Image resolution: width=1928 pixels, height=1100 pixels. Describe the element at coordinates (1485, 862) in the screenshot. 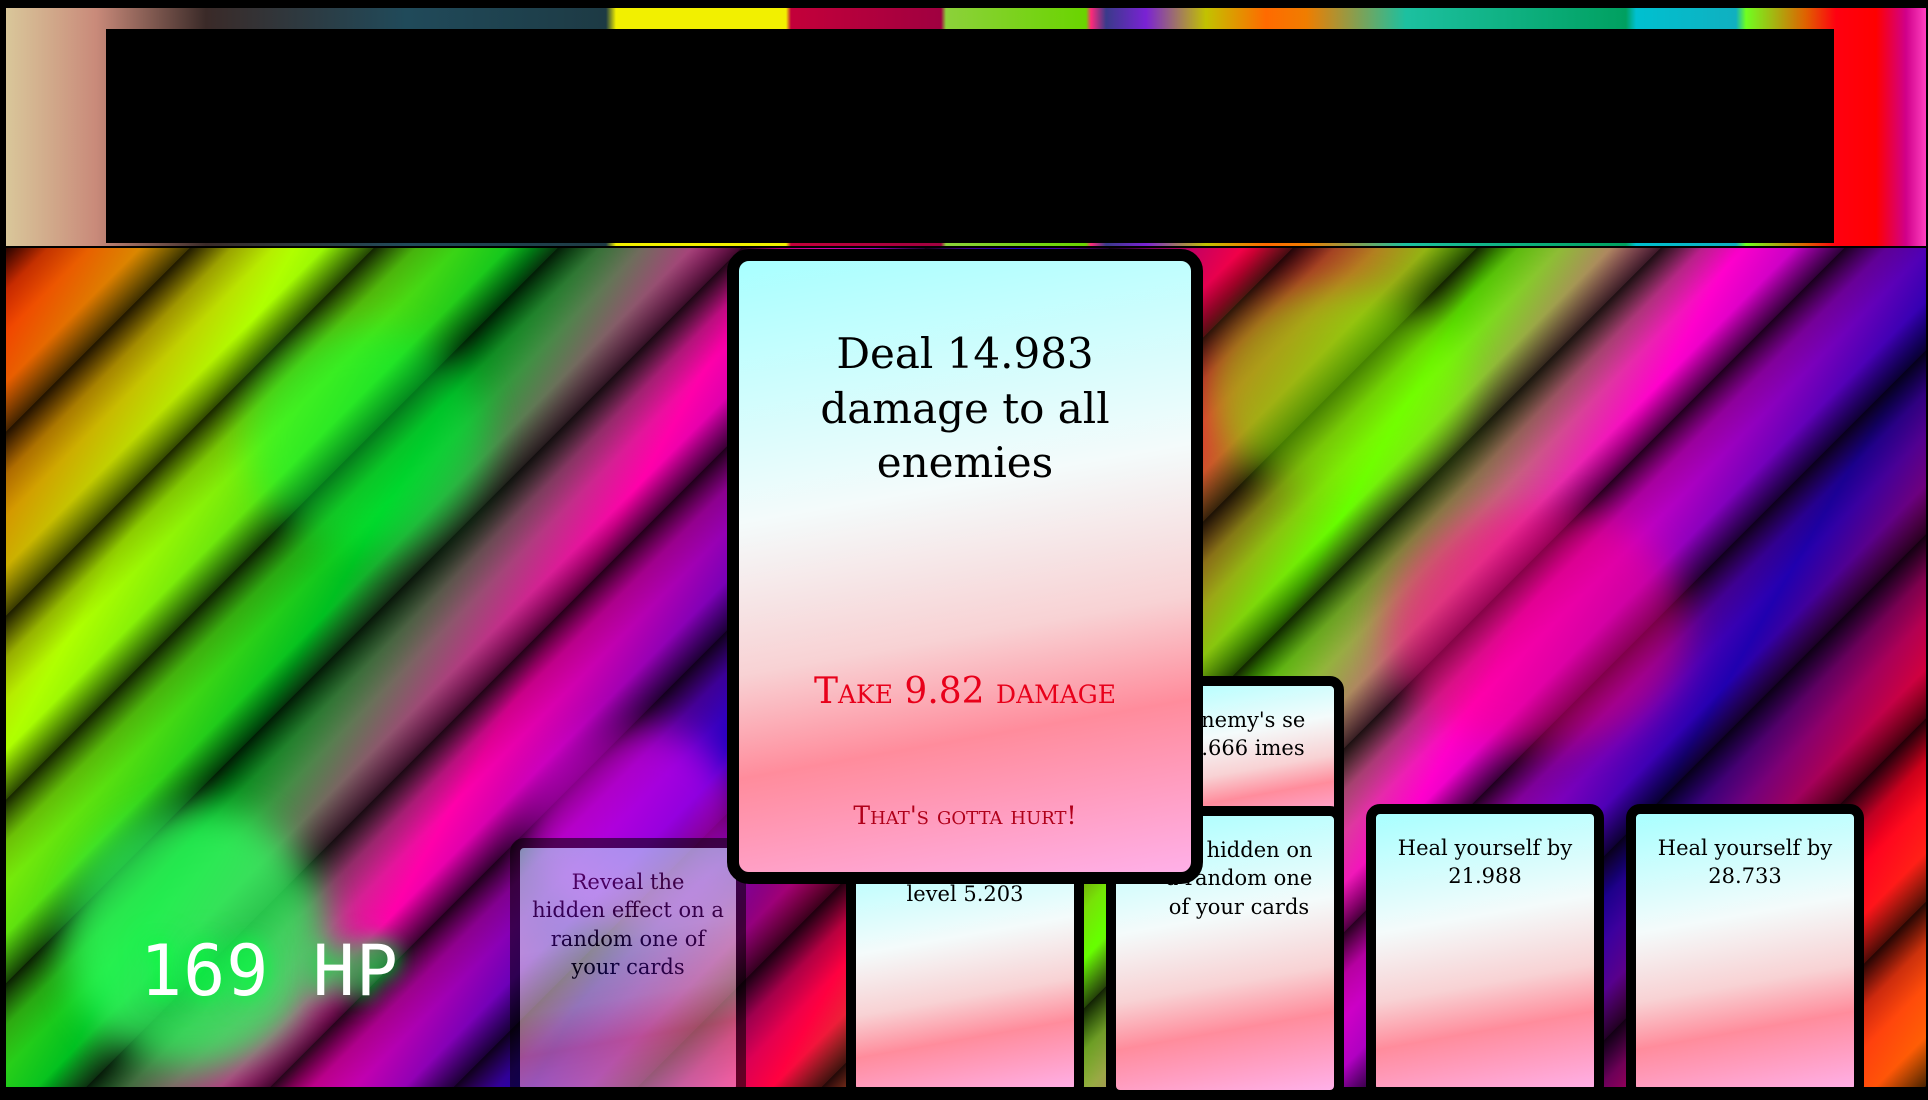

I see `card-effect-text: Heal yourself by 21.988` at that location.